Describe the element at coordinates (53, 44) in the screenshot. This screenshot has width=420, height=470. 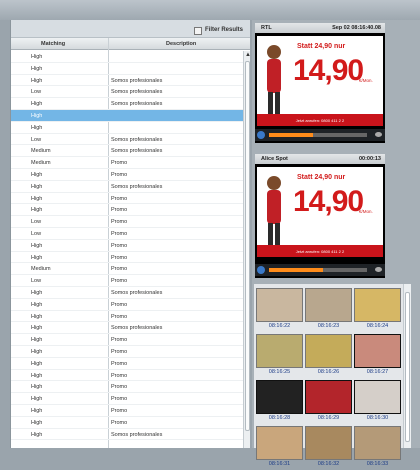
I see `matching-column-header: Matching` at that location.